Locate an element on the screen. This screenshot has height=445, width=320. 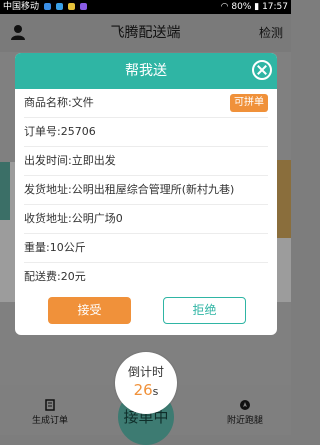
countdown-timer: 倒计时 26s is located at coordinates (146, 383).